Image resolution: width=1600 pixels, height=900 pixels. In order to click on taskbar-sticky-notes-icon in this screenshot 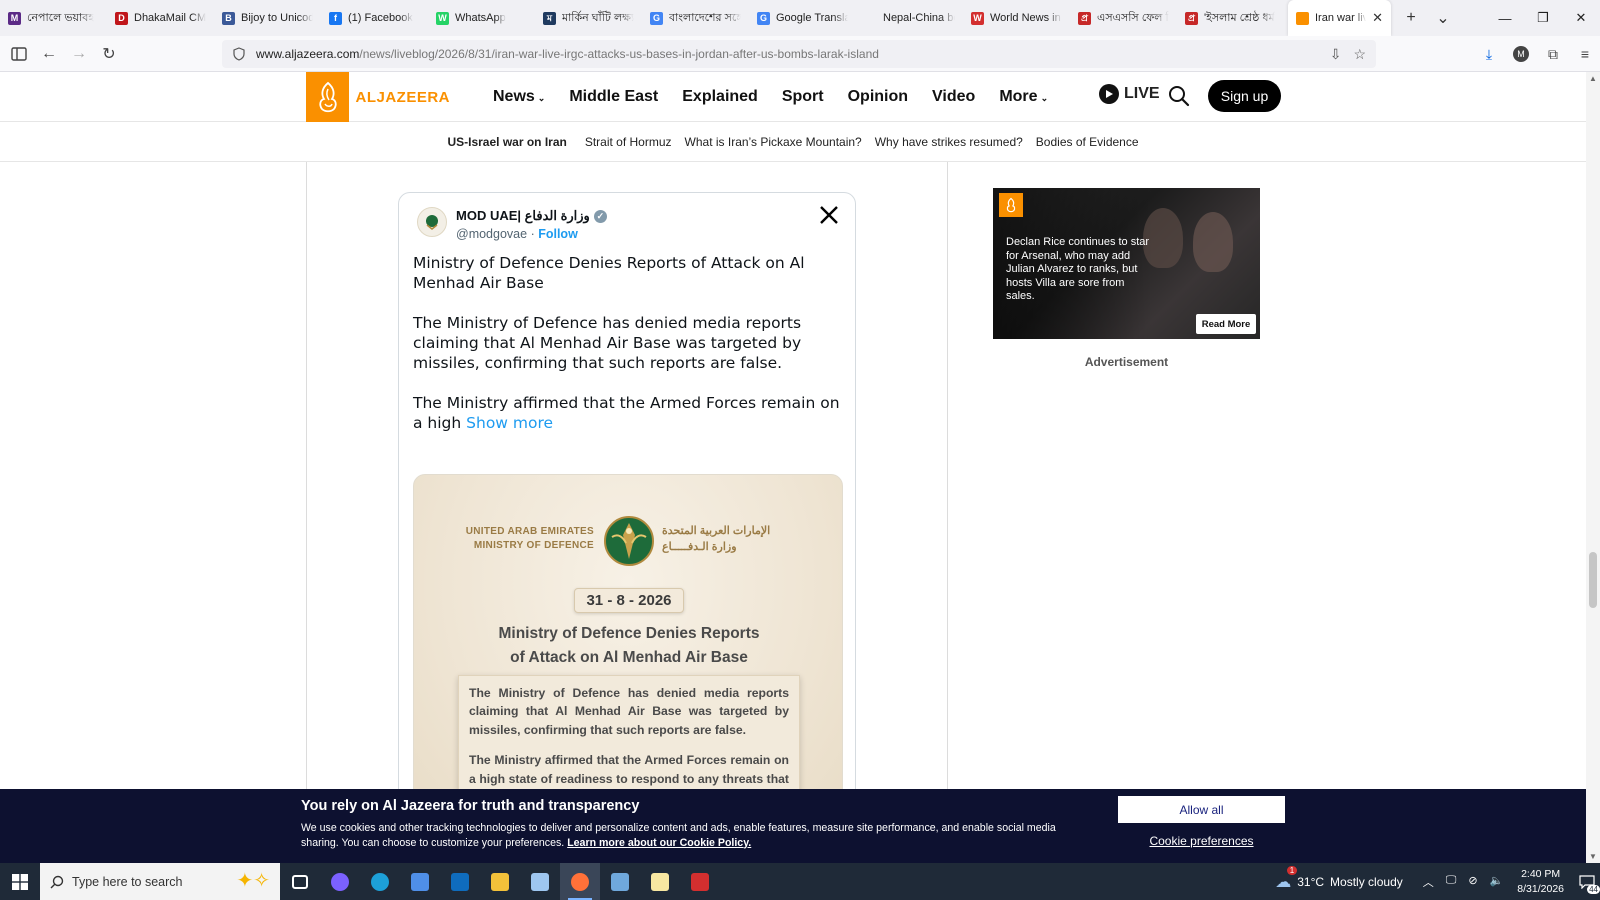, I will do `click(660, 881)`.